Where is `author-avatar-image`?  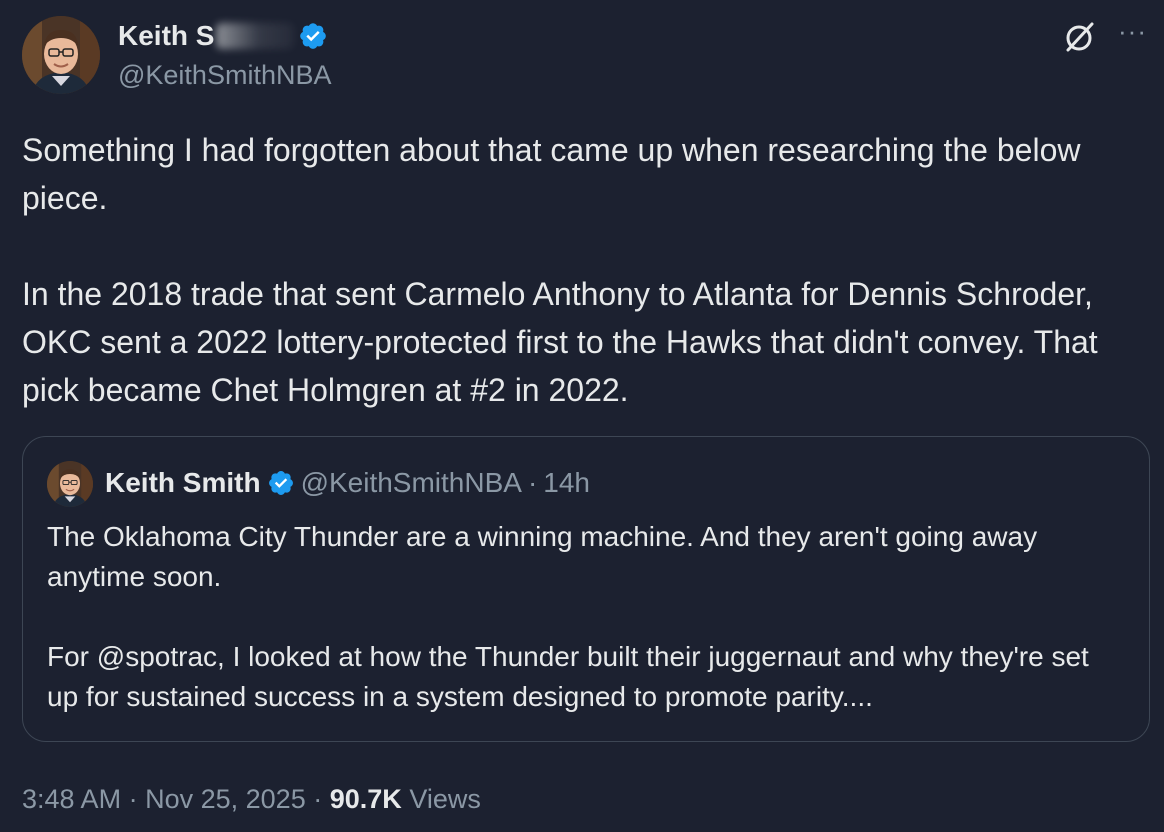 author-avatar-image is located at coordinates (61, 55).